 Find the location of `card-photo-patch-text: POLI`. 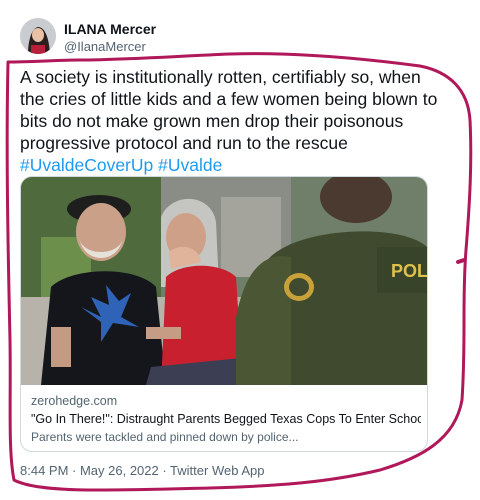

card-photo-patch-text: POLI is located at coordinates (409, 271).